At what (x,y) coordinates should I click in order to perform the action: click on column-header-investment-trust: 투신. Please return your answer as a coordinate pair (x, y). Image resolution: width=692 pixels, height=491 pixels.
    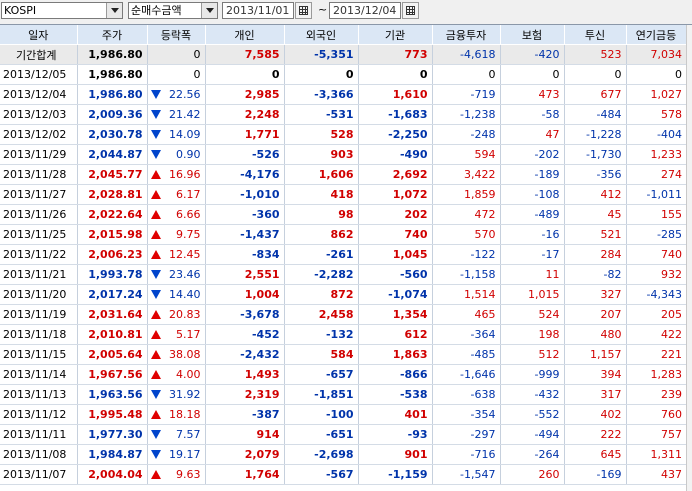
    Looking at the image, I should click on (595, 35).